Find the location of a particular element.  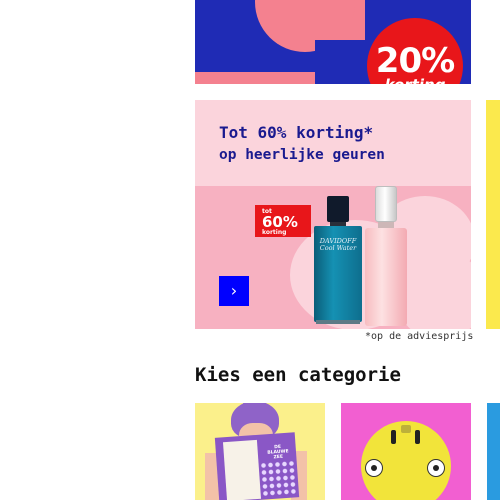

bottle-label: DAVIDOFF Cool Water is located at coordinates (338, 244).